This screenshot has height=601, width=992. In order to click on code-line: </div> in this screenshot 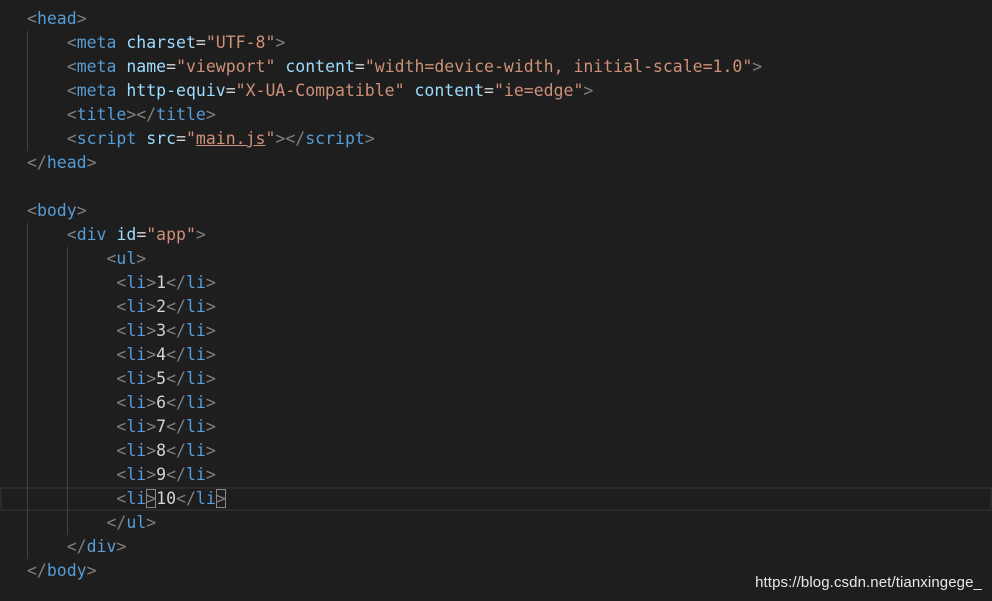, I will do `click(496, 547)`.